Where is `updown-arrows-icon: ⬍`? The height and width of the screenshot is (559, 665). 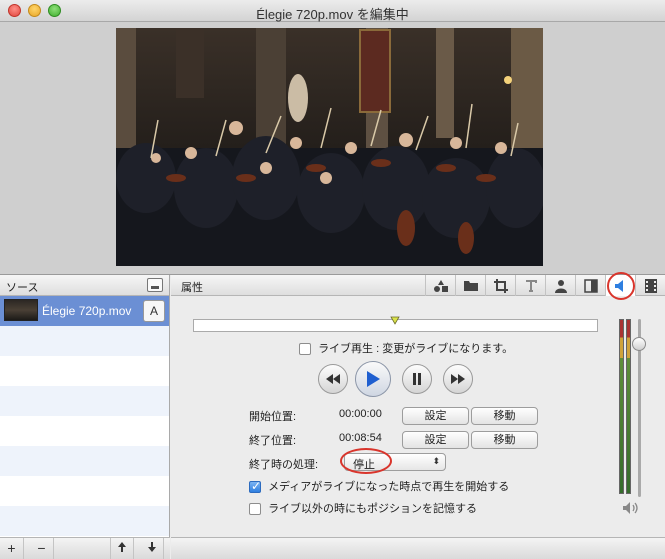 updown-arrows-icon: ⬍ is located at coordinates (436, 461).